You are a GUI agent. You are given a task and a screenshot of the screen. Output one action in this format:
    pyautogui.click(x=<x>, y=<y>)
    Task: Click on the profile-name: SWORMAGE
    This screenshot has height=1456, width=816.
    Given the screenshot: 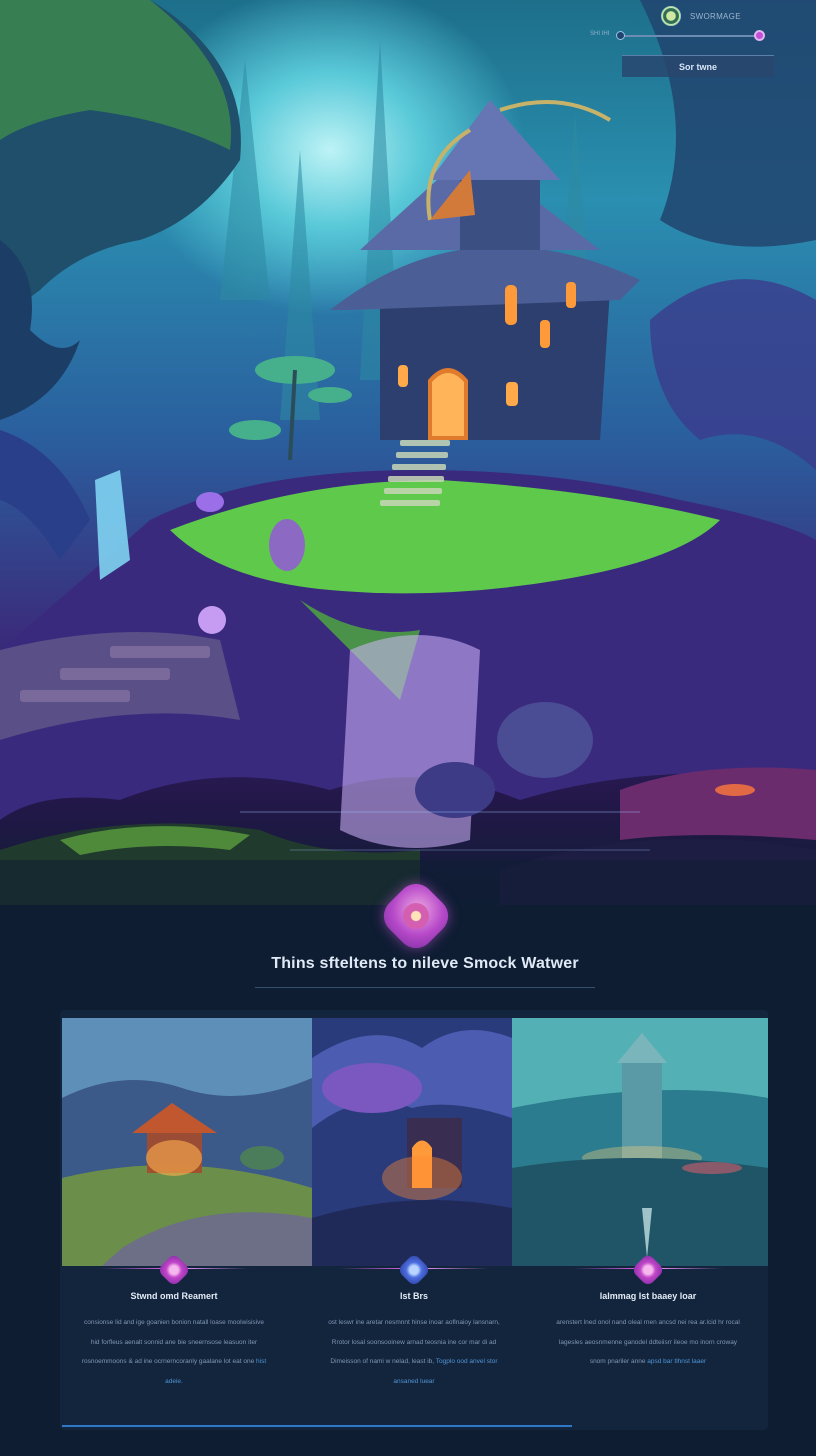 What is the action you would take?
    pyautogui.click(x=715, y=16)
    